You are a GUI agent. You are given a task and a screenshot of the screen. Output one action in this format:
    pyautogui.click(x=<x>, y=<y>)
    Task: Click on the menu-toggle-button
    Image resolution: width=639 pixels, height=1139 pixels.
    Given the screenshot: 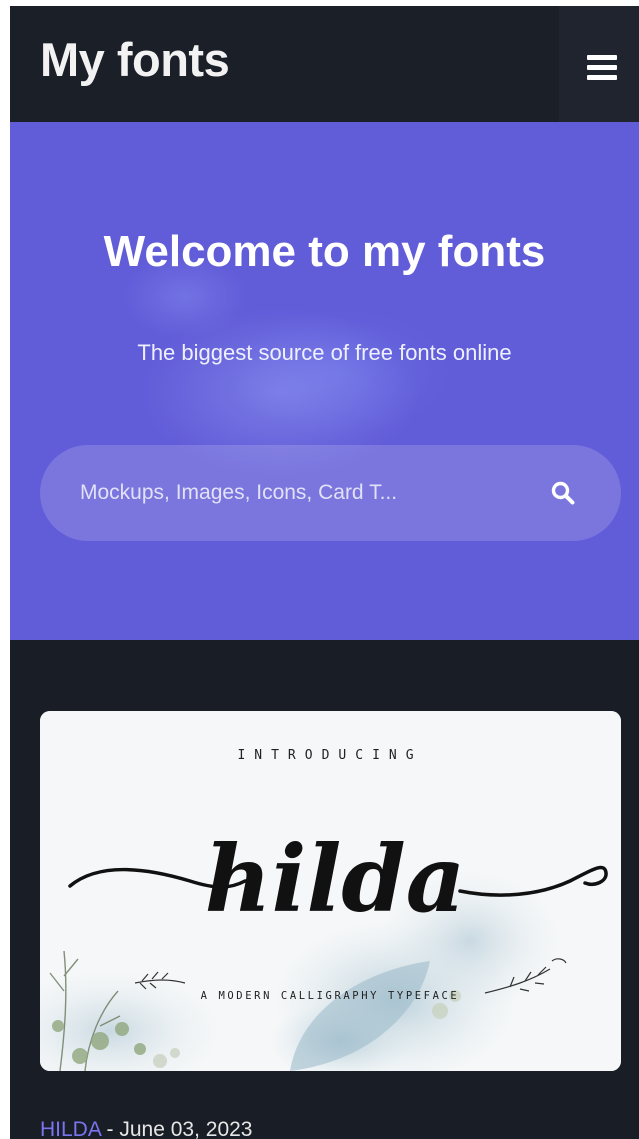 What is the action you would take?
    pyautogui.click(x=599, y=64)
    